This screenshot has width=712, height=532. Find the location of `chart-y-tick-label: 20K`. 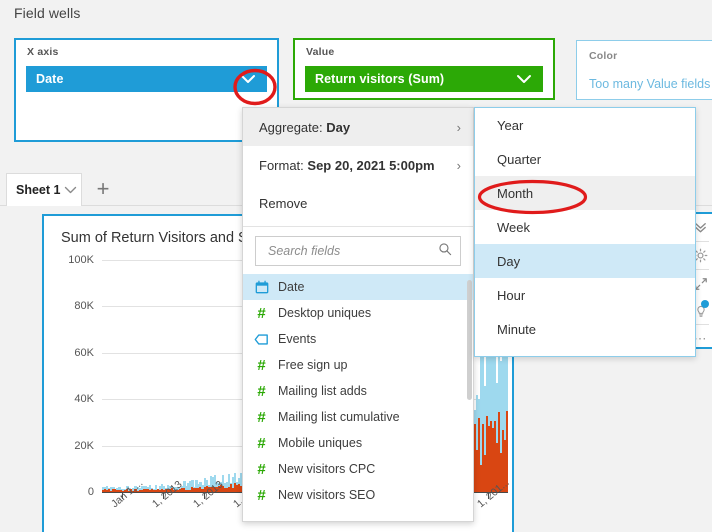

chart-y-tick-label: 20K is located at coordinates (84, 445).